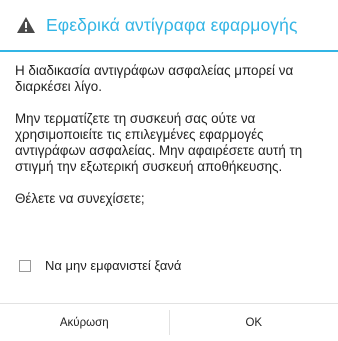 The height and width of the screenshot is (341, 338). I want to click on dont-show-again-checkbox, so click(25, 265).